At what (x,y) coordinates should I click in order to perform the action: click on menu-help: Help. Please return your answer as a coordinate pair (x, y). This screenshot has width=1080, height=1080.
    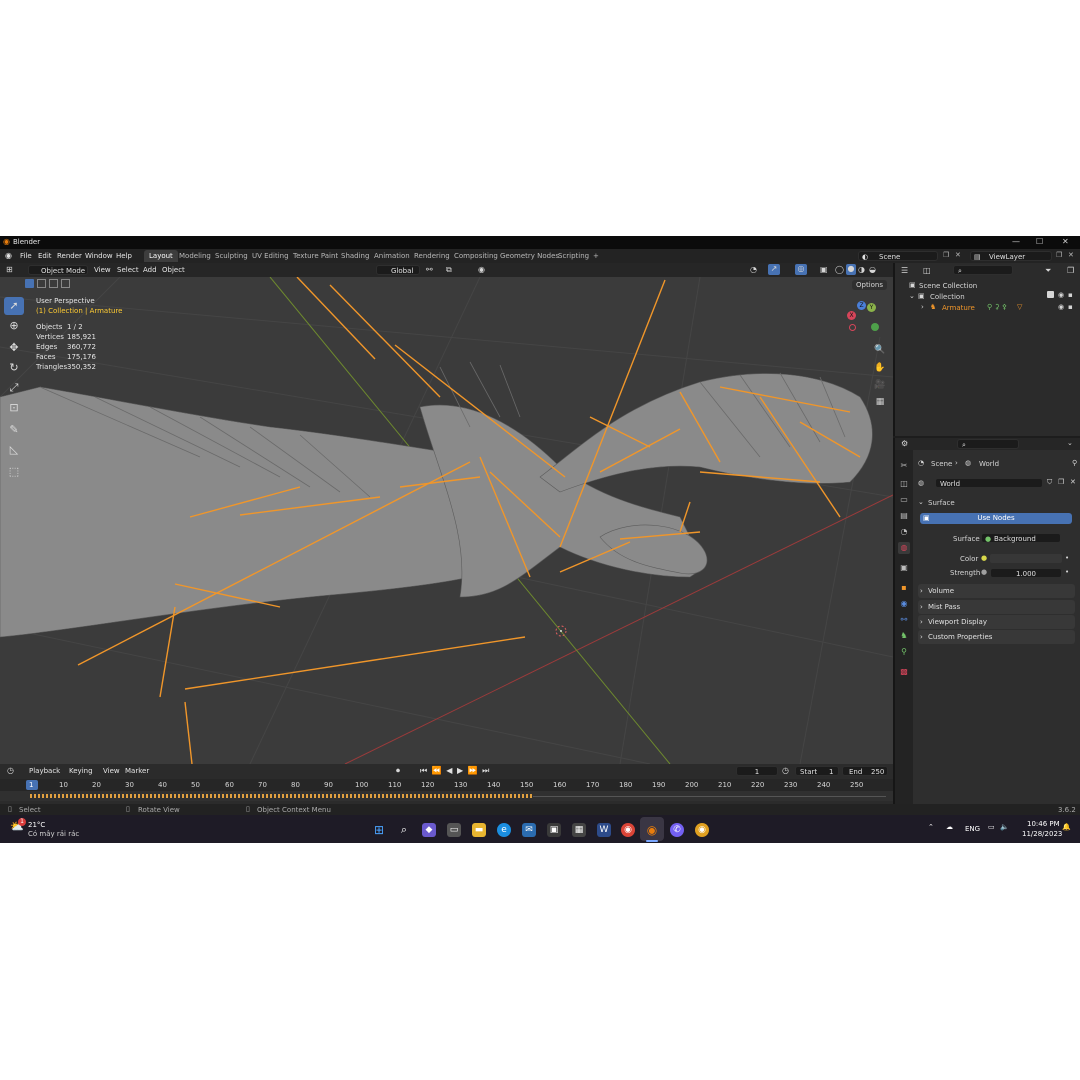
    Looking at the image, I should click on (124, 256).